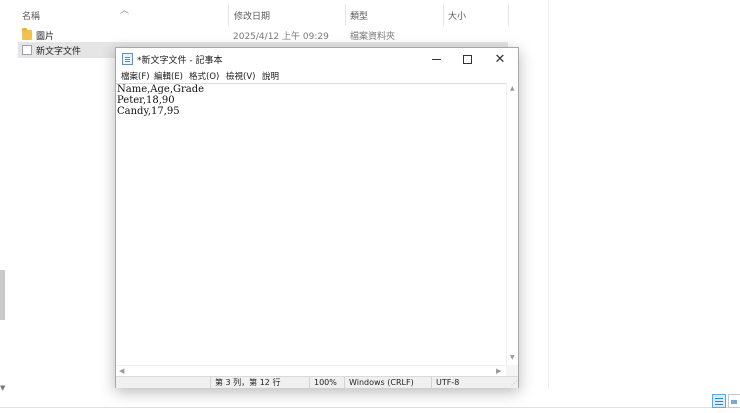 This screenshot has height=413, width=740. Describe the element at coordinates (135, 76) in the screenshot. I see `menu-file: 檔案(F)` at that location.